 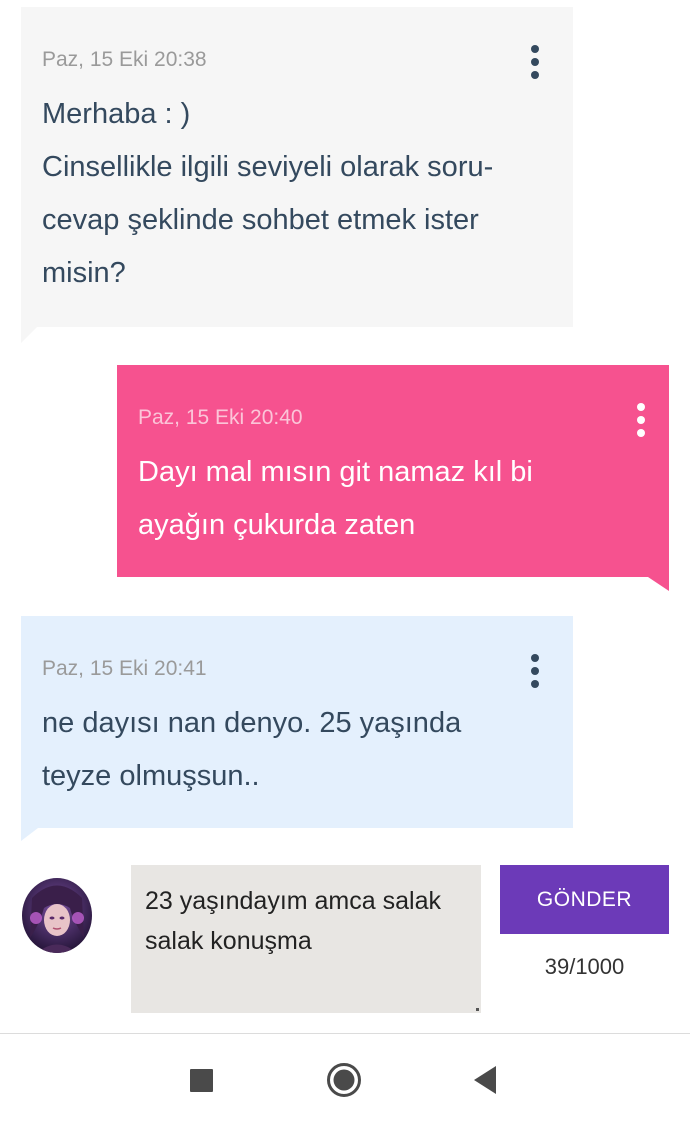 I want to click on message-timestamp: Paz, 15 Eki 20:38, so click(x=124, y=59).